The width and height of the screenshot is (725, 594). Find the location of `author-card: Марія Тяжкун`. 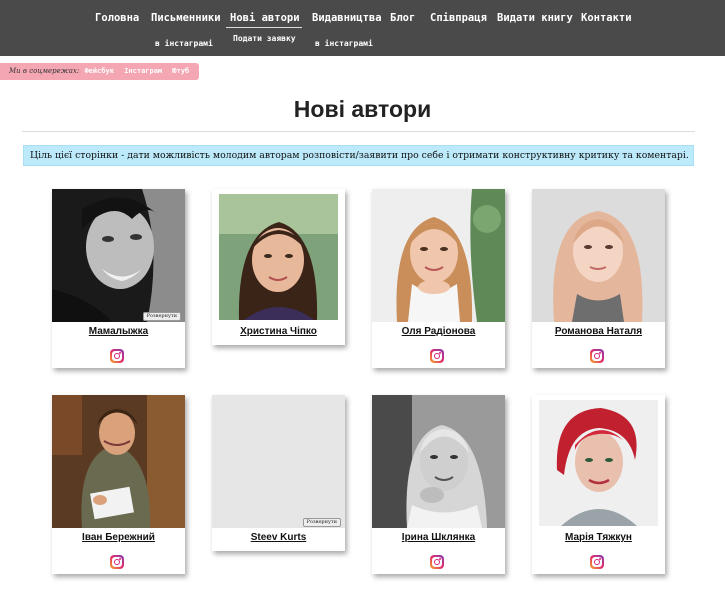

author-card: Марія Тяжкун is located at coordinates (598, 484).